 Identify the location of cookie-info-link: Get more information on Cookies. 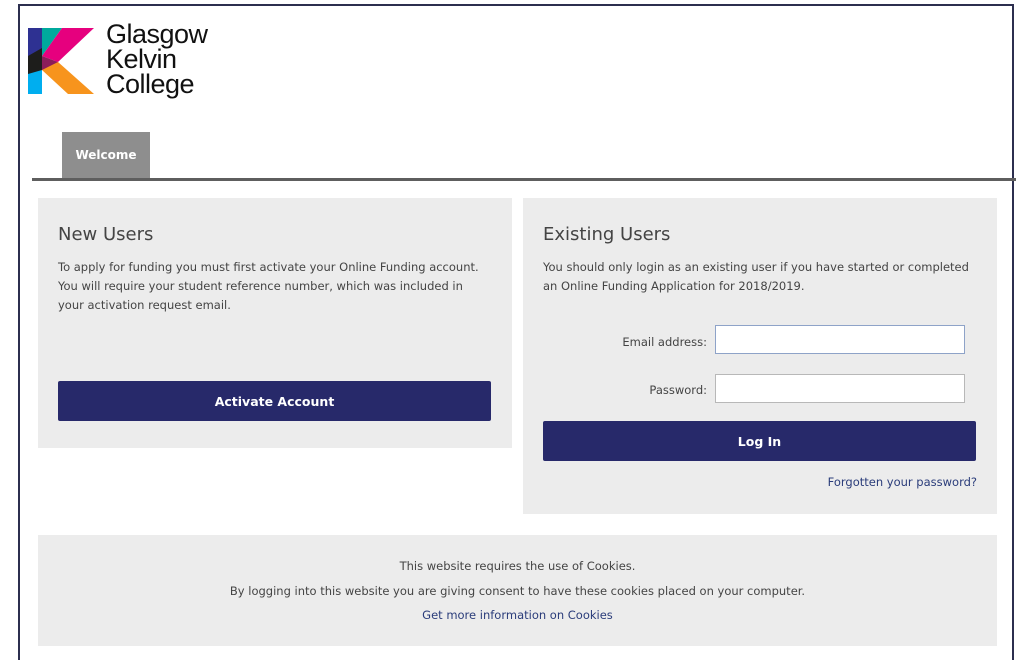
(517, 615).